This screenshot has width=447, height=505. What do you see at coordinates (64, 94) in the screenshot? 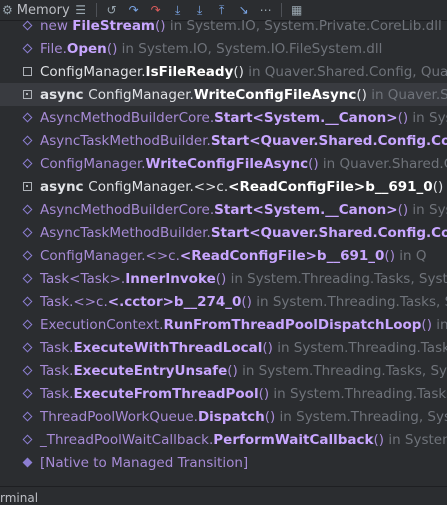
I see `async-keyword: async` at bounding box center [64, 94].